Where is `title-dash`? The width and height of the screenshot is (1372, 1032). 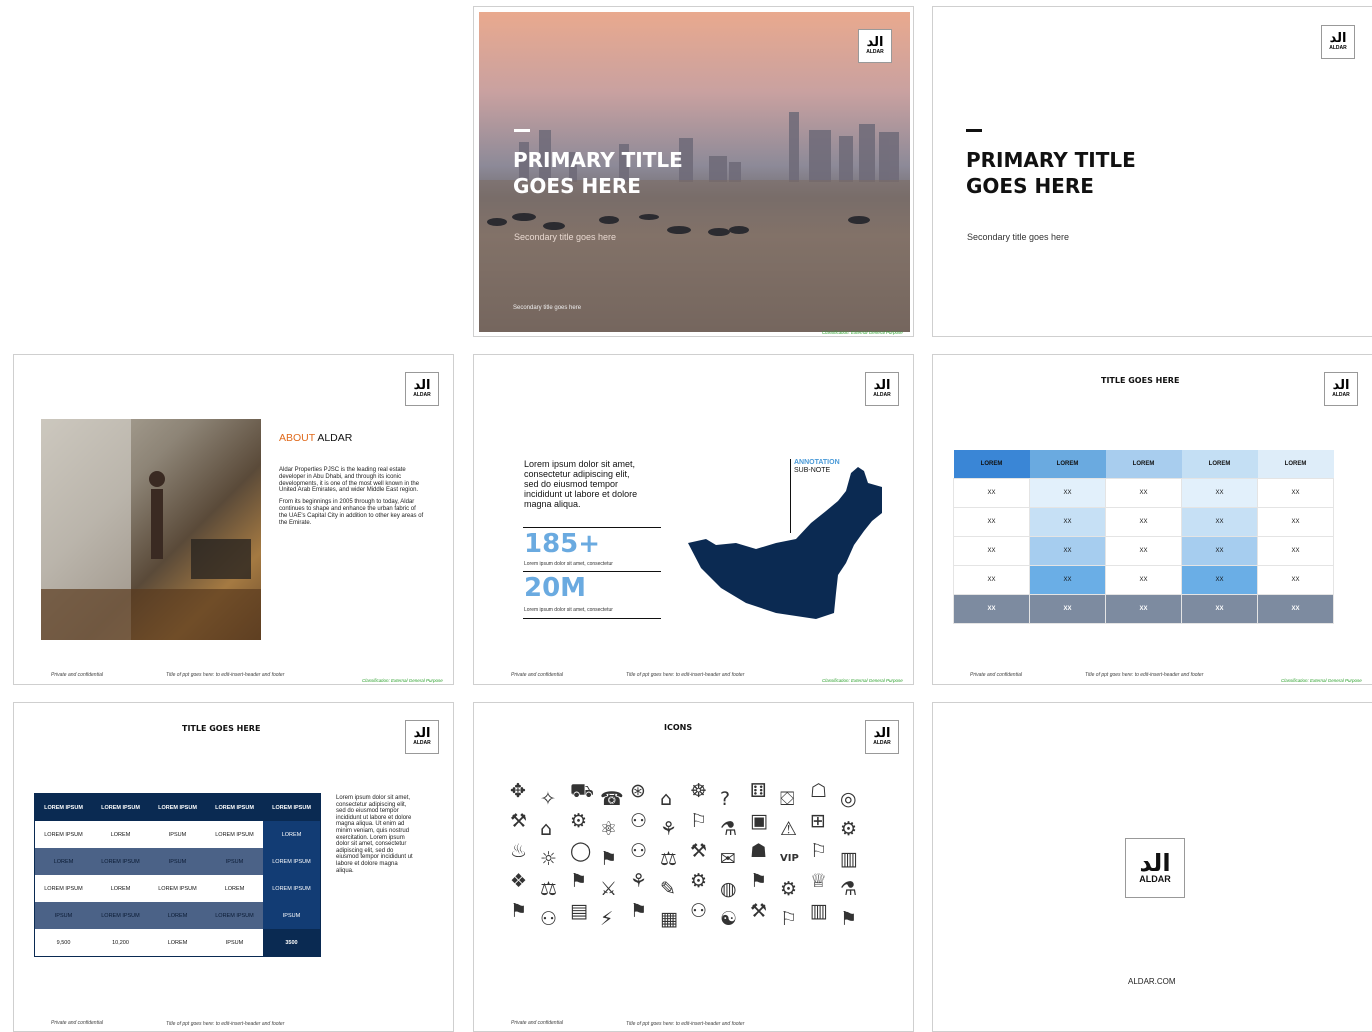
title-dash is located at coordinates (974, 130).